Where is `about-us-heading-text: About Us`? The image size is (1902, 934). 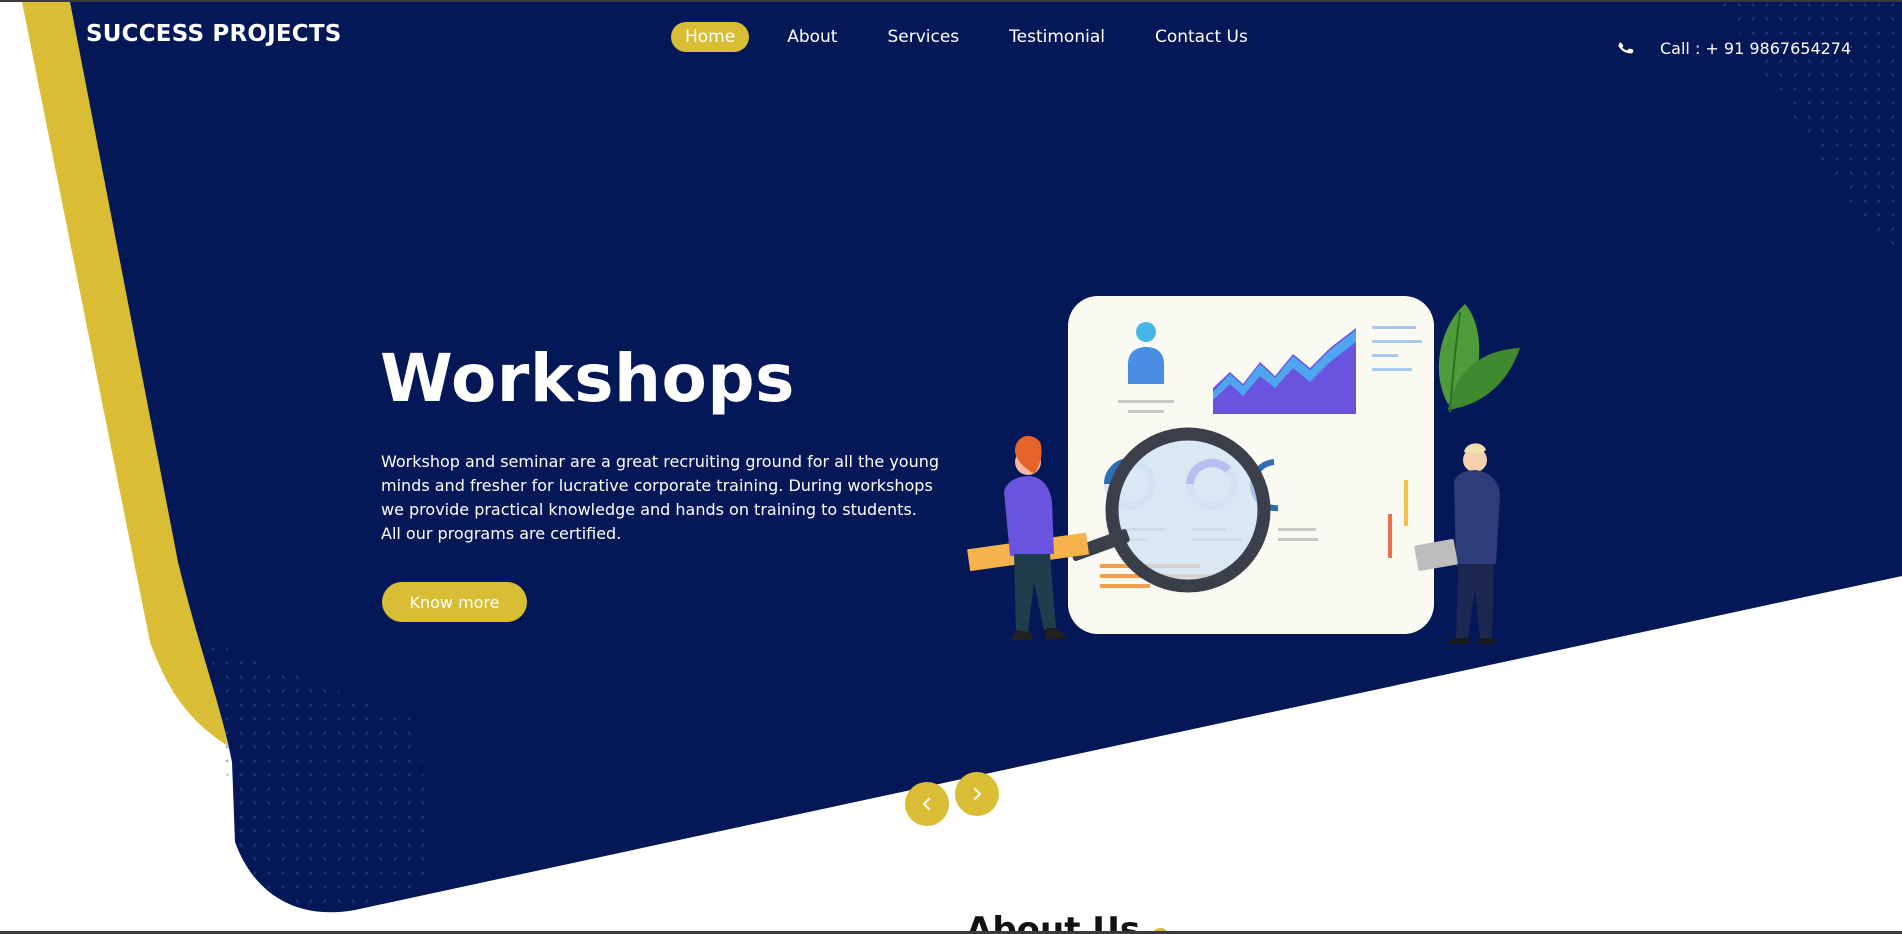 about-us-heading-text: About Us is located at coordinates (1053, 922).